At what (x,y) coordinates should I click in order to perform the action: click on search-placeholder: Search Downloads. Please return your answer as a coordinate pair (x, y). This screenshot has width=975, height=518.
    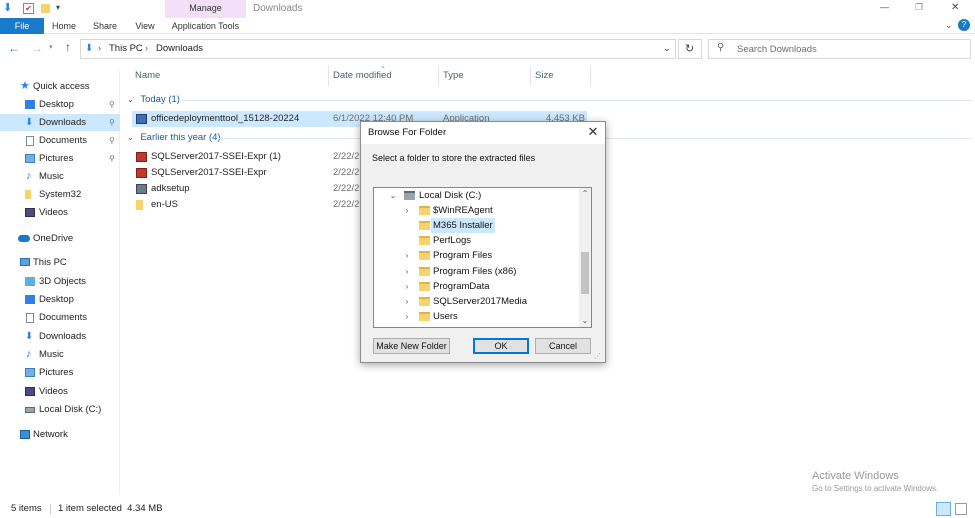
    Looking at the image, I should click on (777, 49).